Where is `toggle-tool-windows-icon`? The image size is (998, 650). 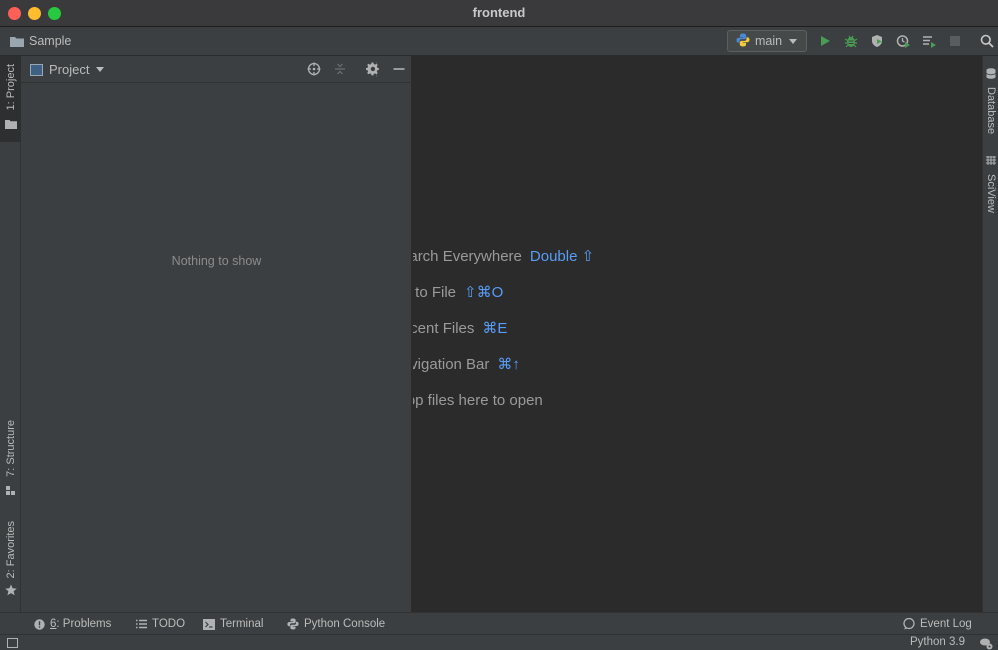
toggle-tool-windows-icon is located at coordinates (12, 643).